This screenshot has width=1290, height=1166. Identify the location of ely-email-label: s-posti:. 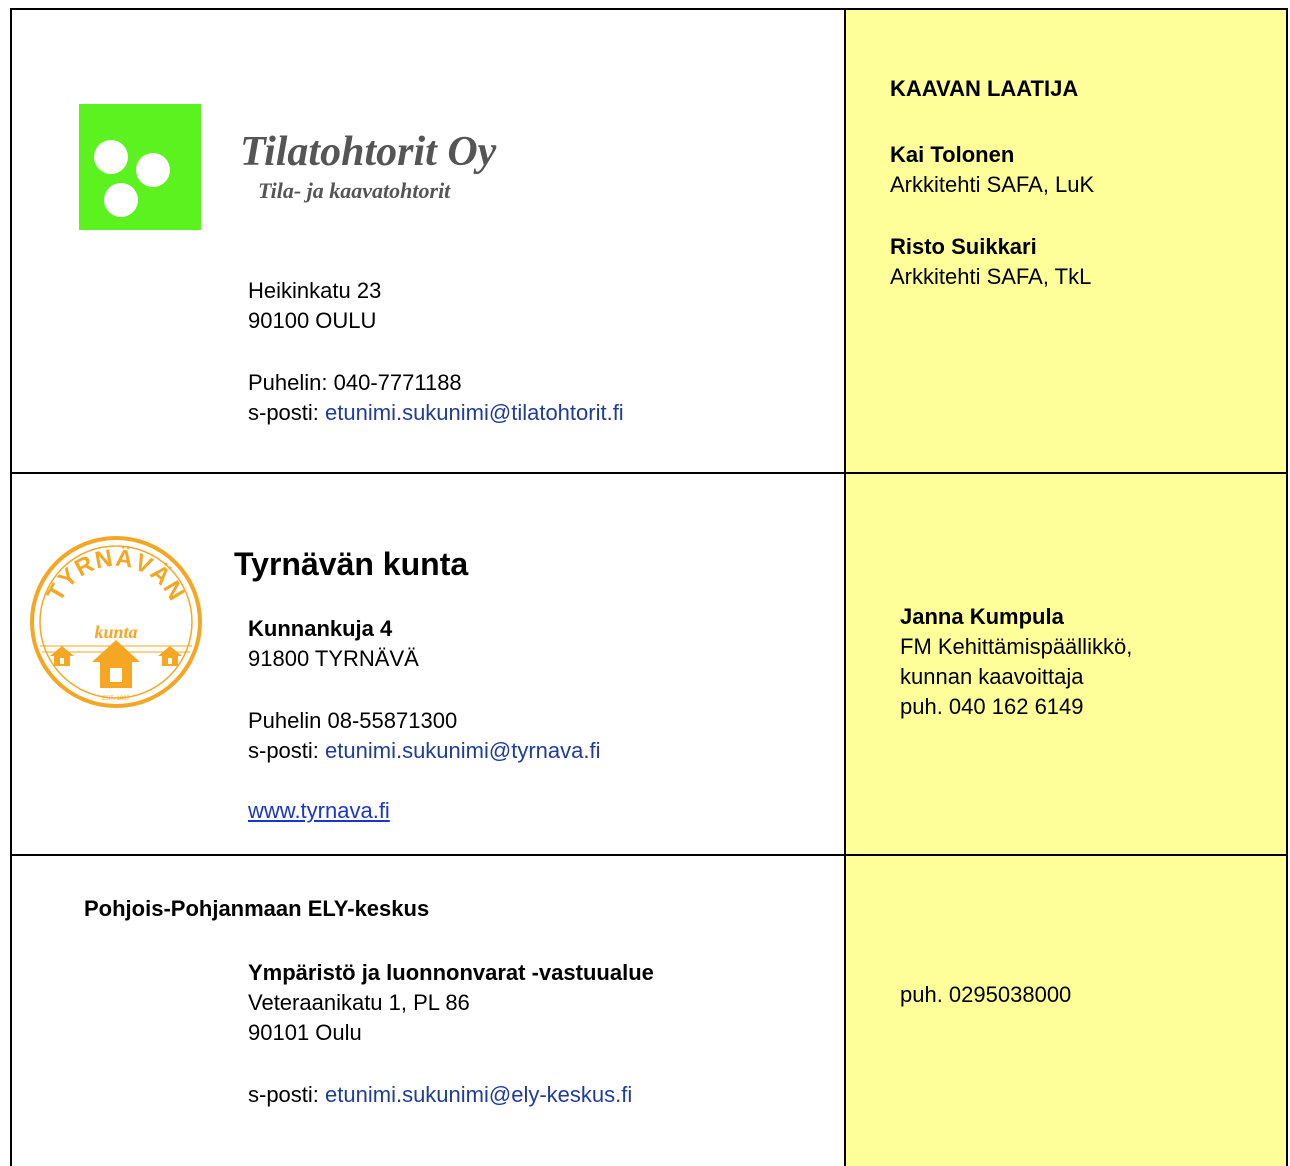
(287, 1094).